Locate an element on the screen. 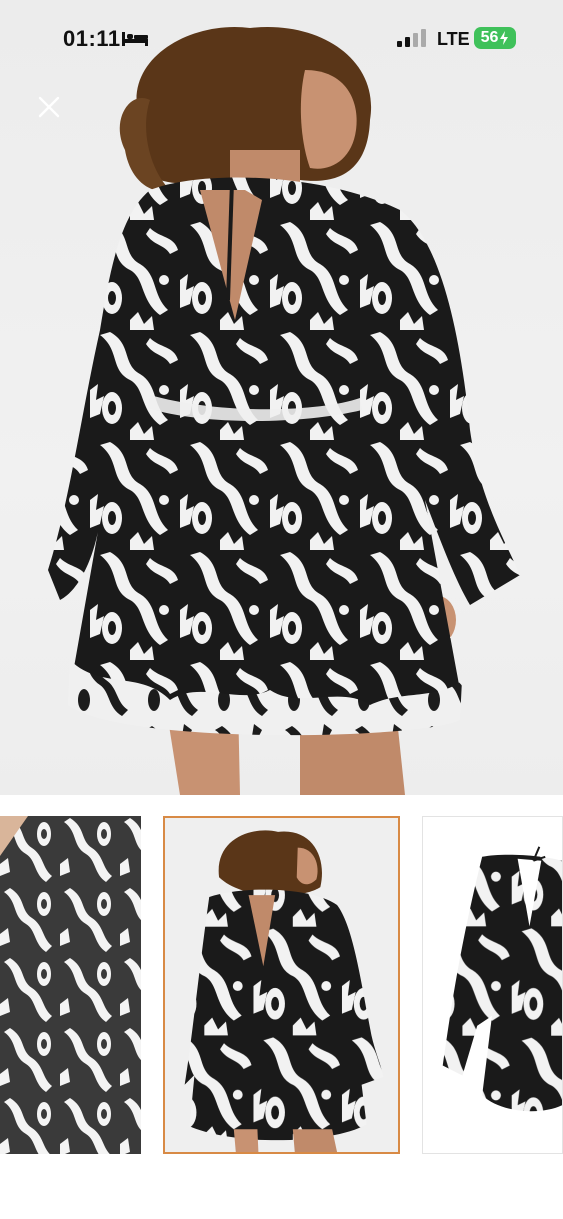 Image resolution: width=563 pixels, height=1219 pixels. thumbnail-back-view is located at coordinates (281, 985).